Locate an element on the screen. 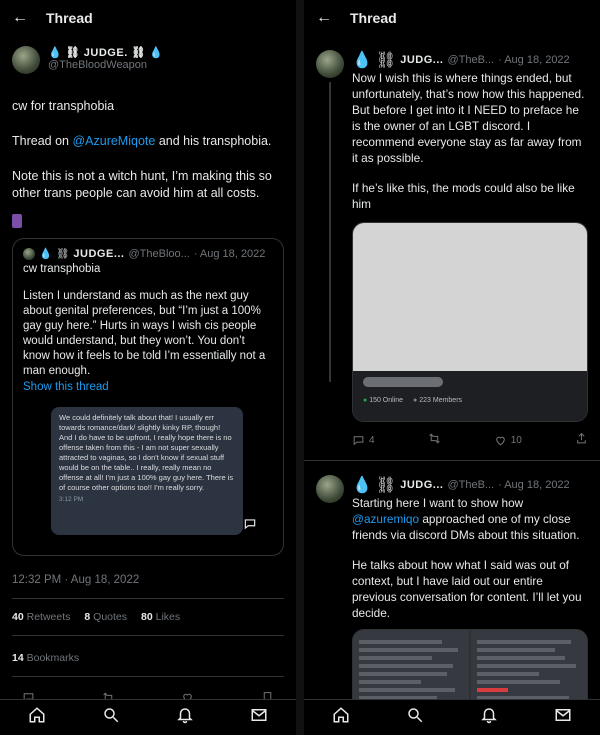 This screenshot has width=600, height=735. reply-button: 4 is located at coordinates (363, 440).